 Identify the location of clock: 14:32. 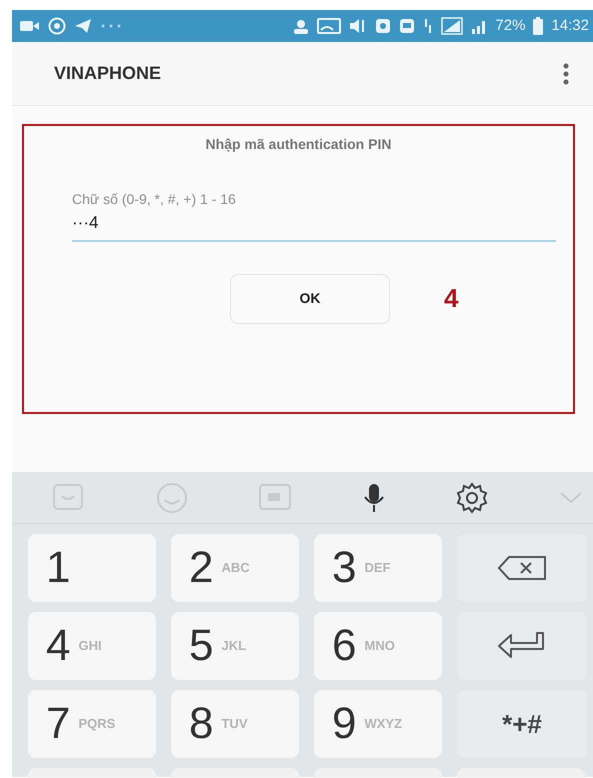
(570, 26).